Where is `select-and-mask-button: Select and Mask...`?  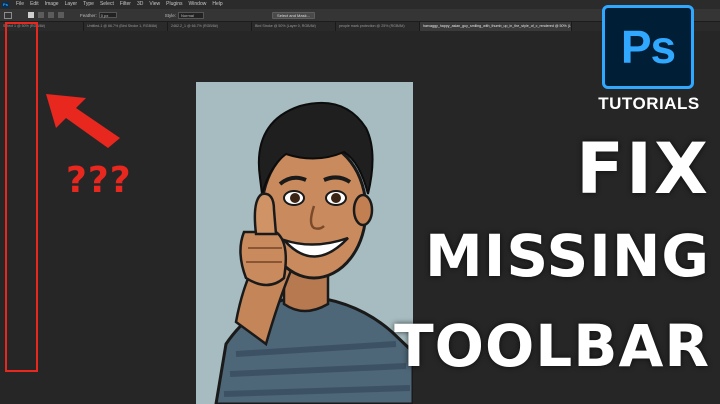
select-and-mask-button: Select and Mask... is located at coordinates (293, 15).